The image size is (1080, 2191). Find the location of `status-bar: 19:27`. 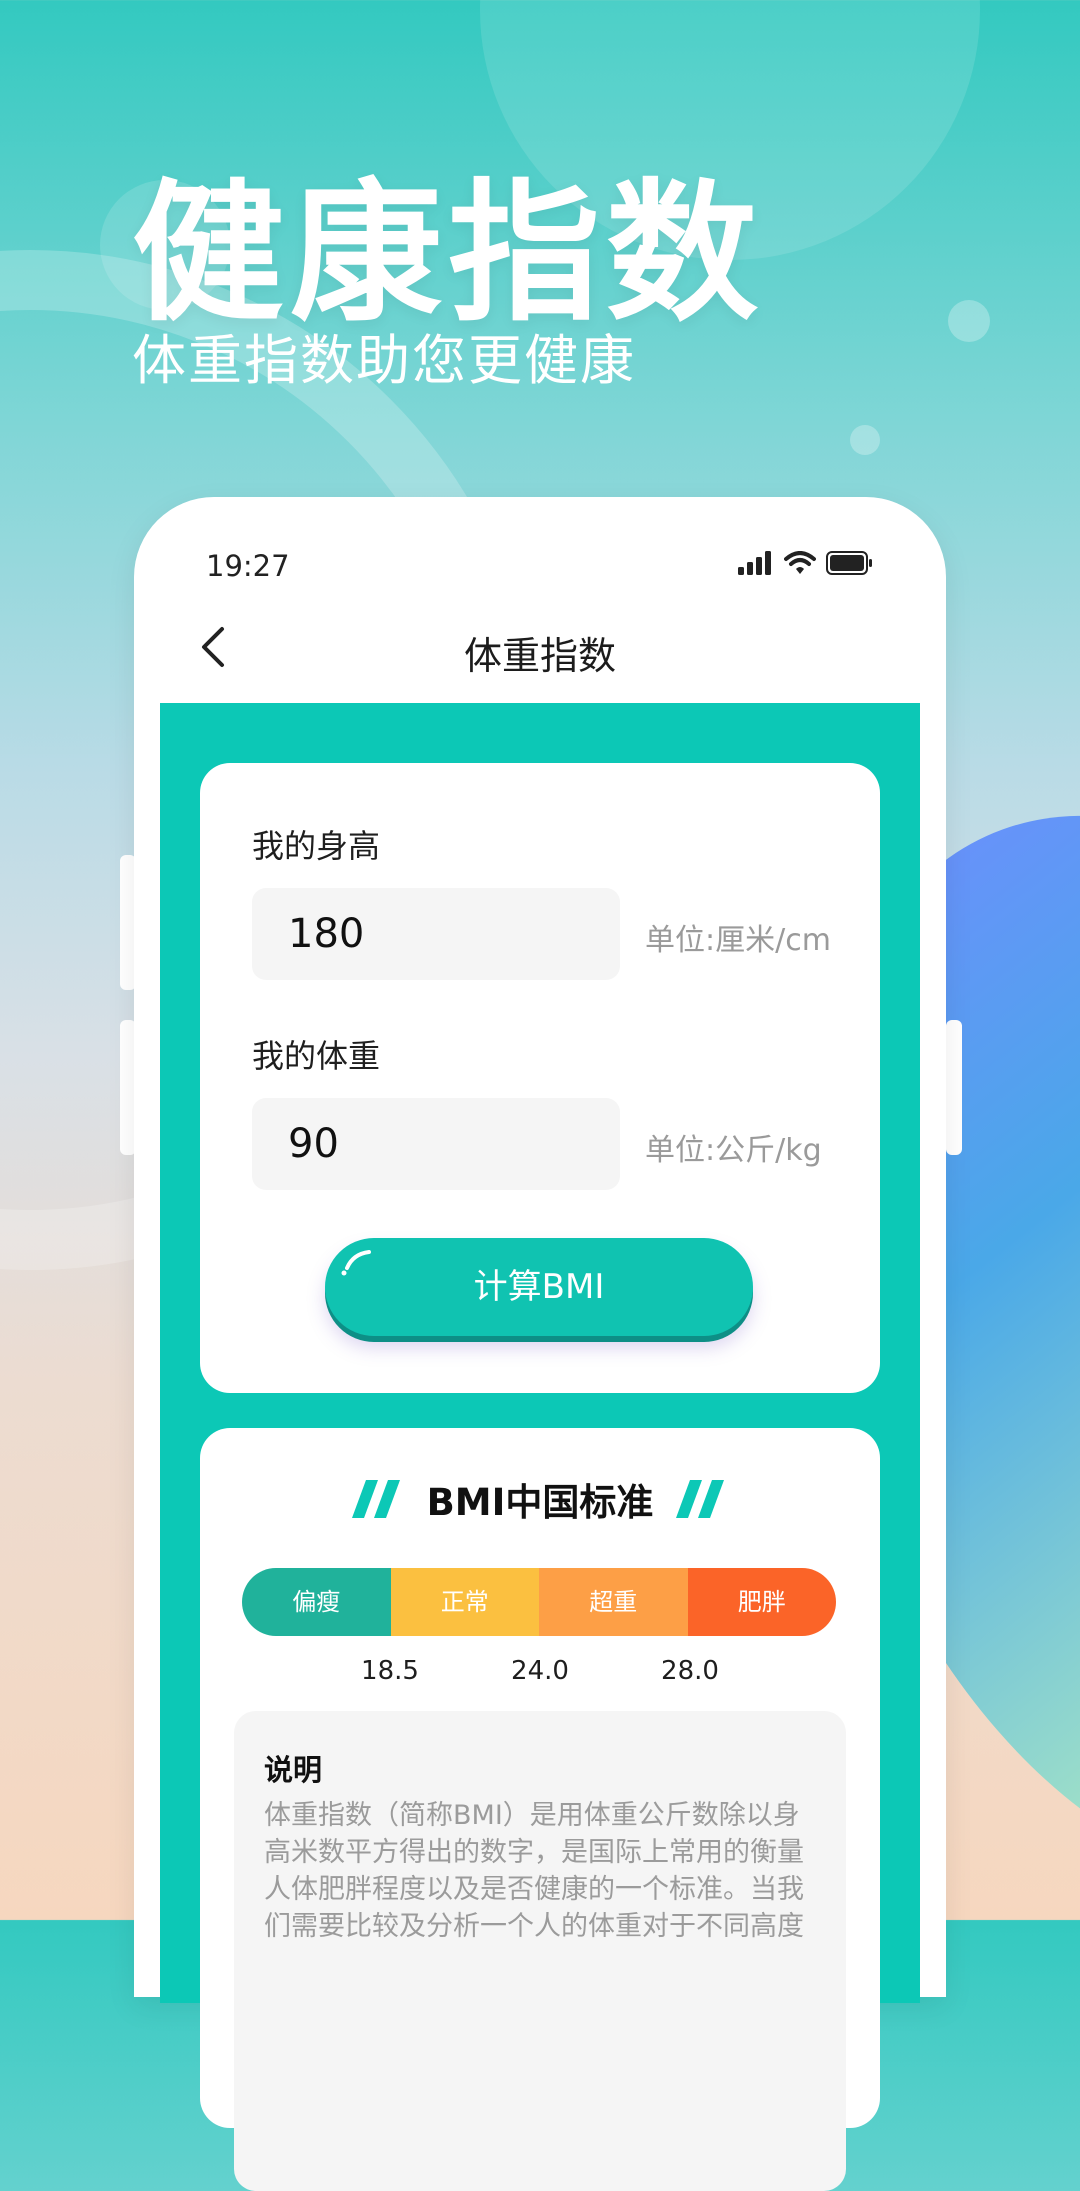

status-bar: 19:27 is located at coordinates (540, 567).